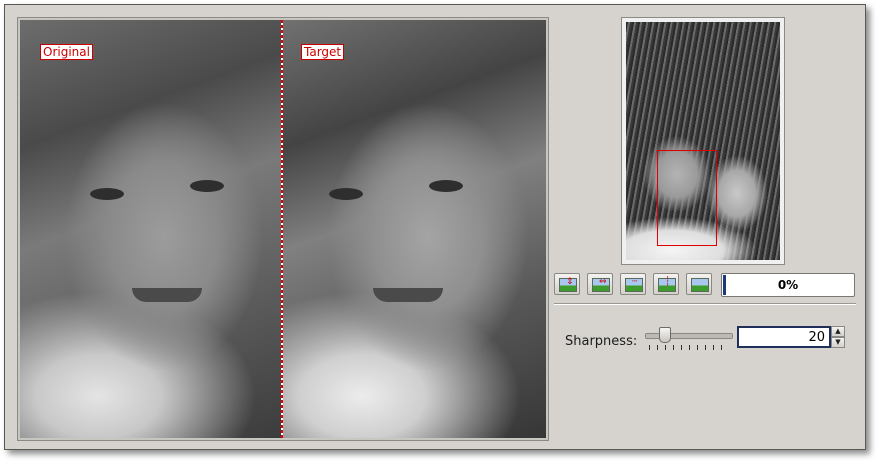 The height and width of the screenshot is (463, 879). I want to click on progress-text: 0%, so click(788, 285).